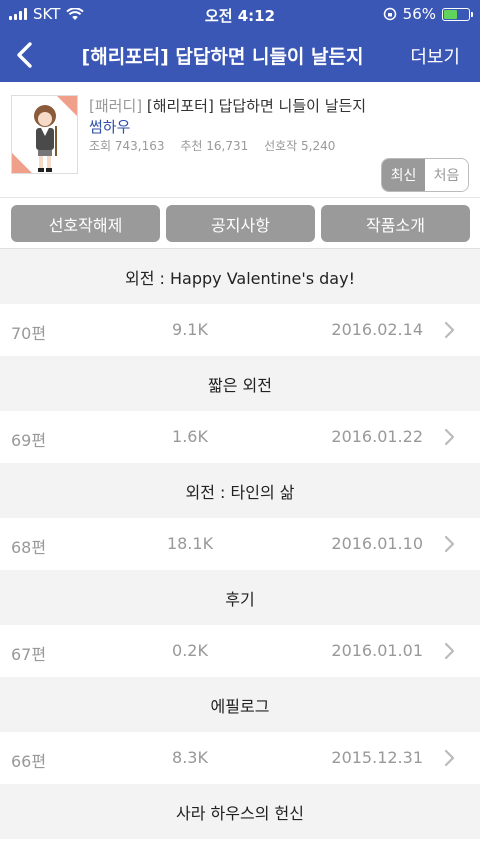 Image resolution: width=480 pixels, height=854 pixels. I want to click on chapter-title: 사라 하우스의 헌신, so click(240, 811).